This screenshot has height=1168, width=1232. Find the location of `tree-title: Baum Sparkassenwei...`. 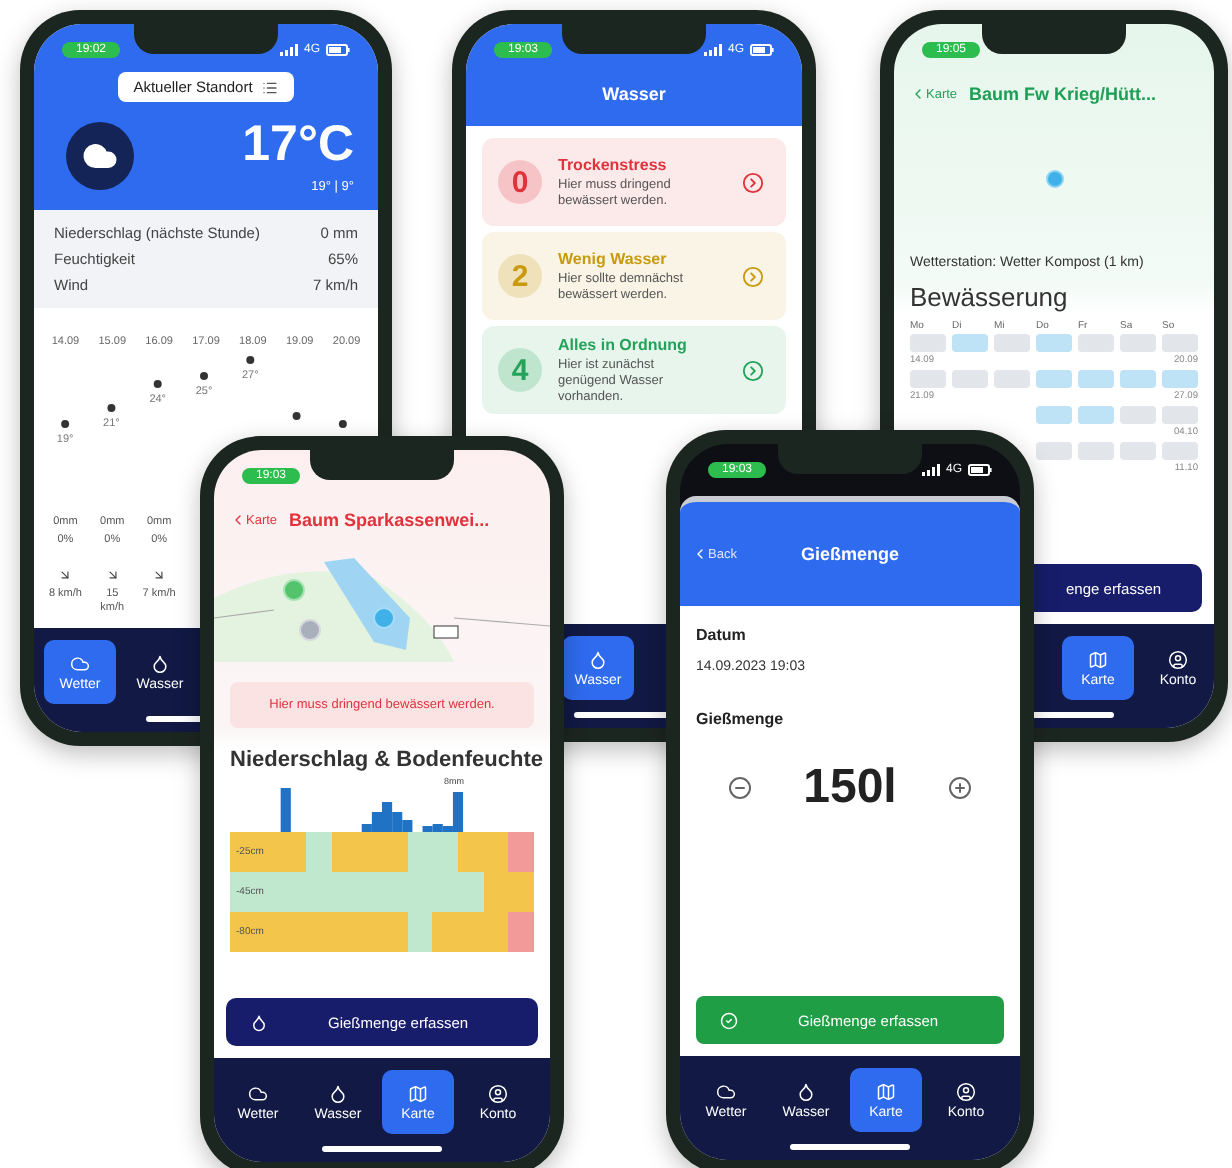

tree-title: Baum Sparkassenwei... is located at coordinates (389, 520).